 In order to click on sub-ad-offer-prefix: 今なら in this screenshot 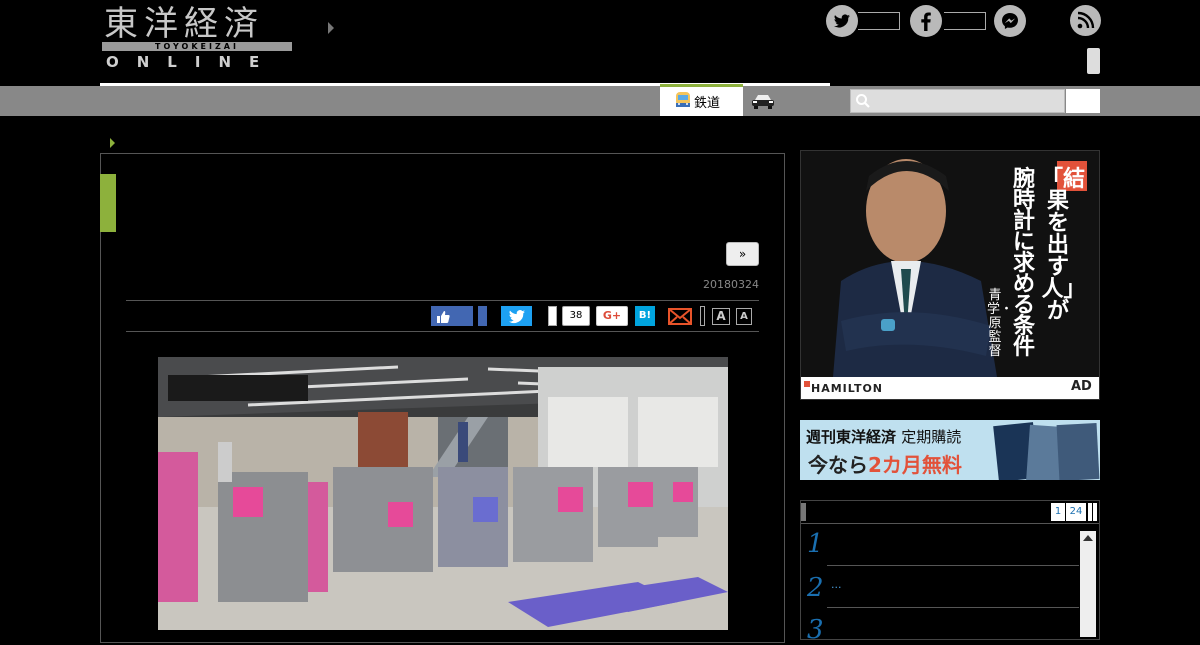, I will do `click(838, 465)`.